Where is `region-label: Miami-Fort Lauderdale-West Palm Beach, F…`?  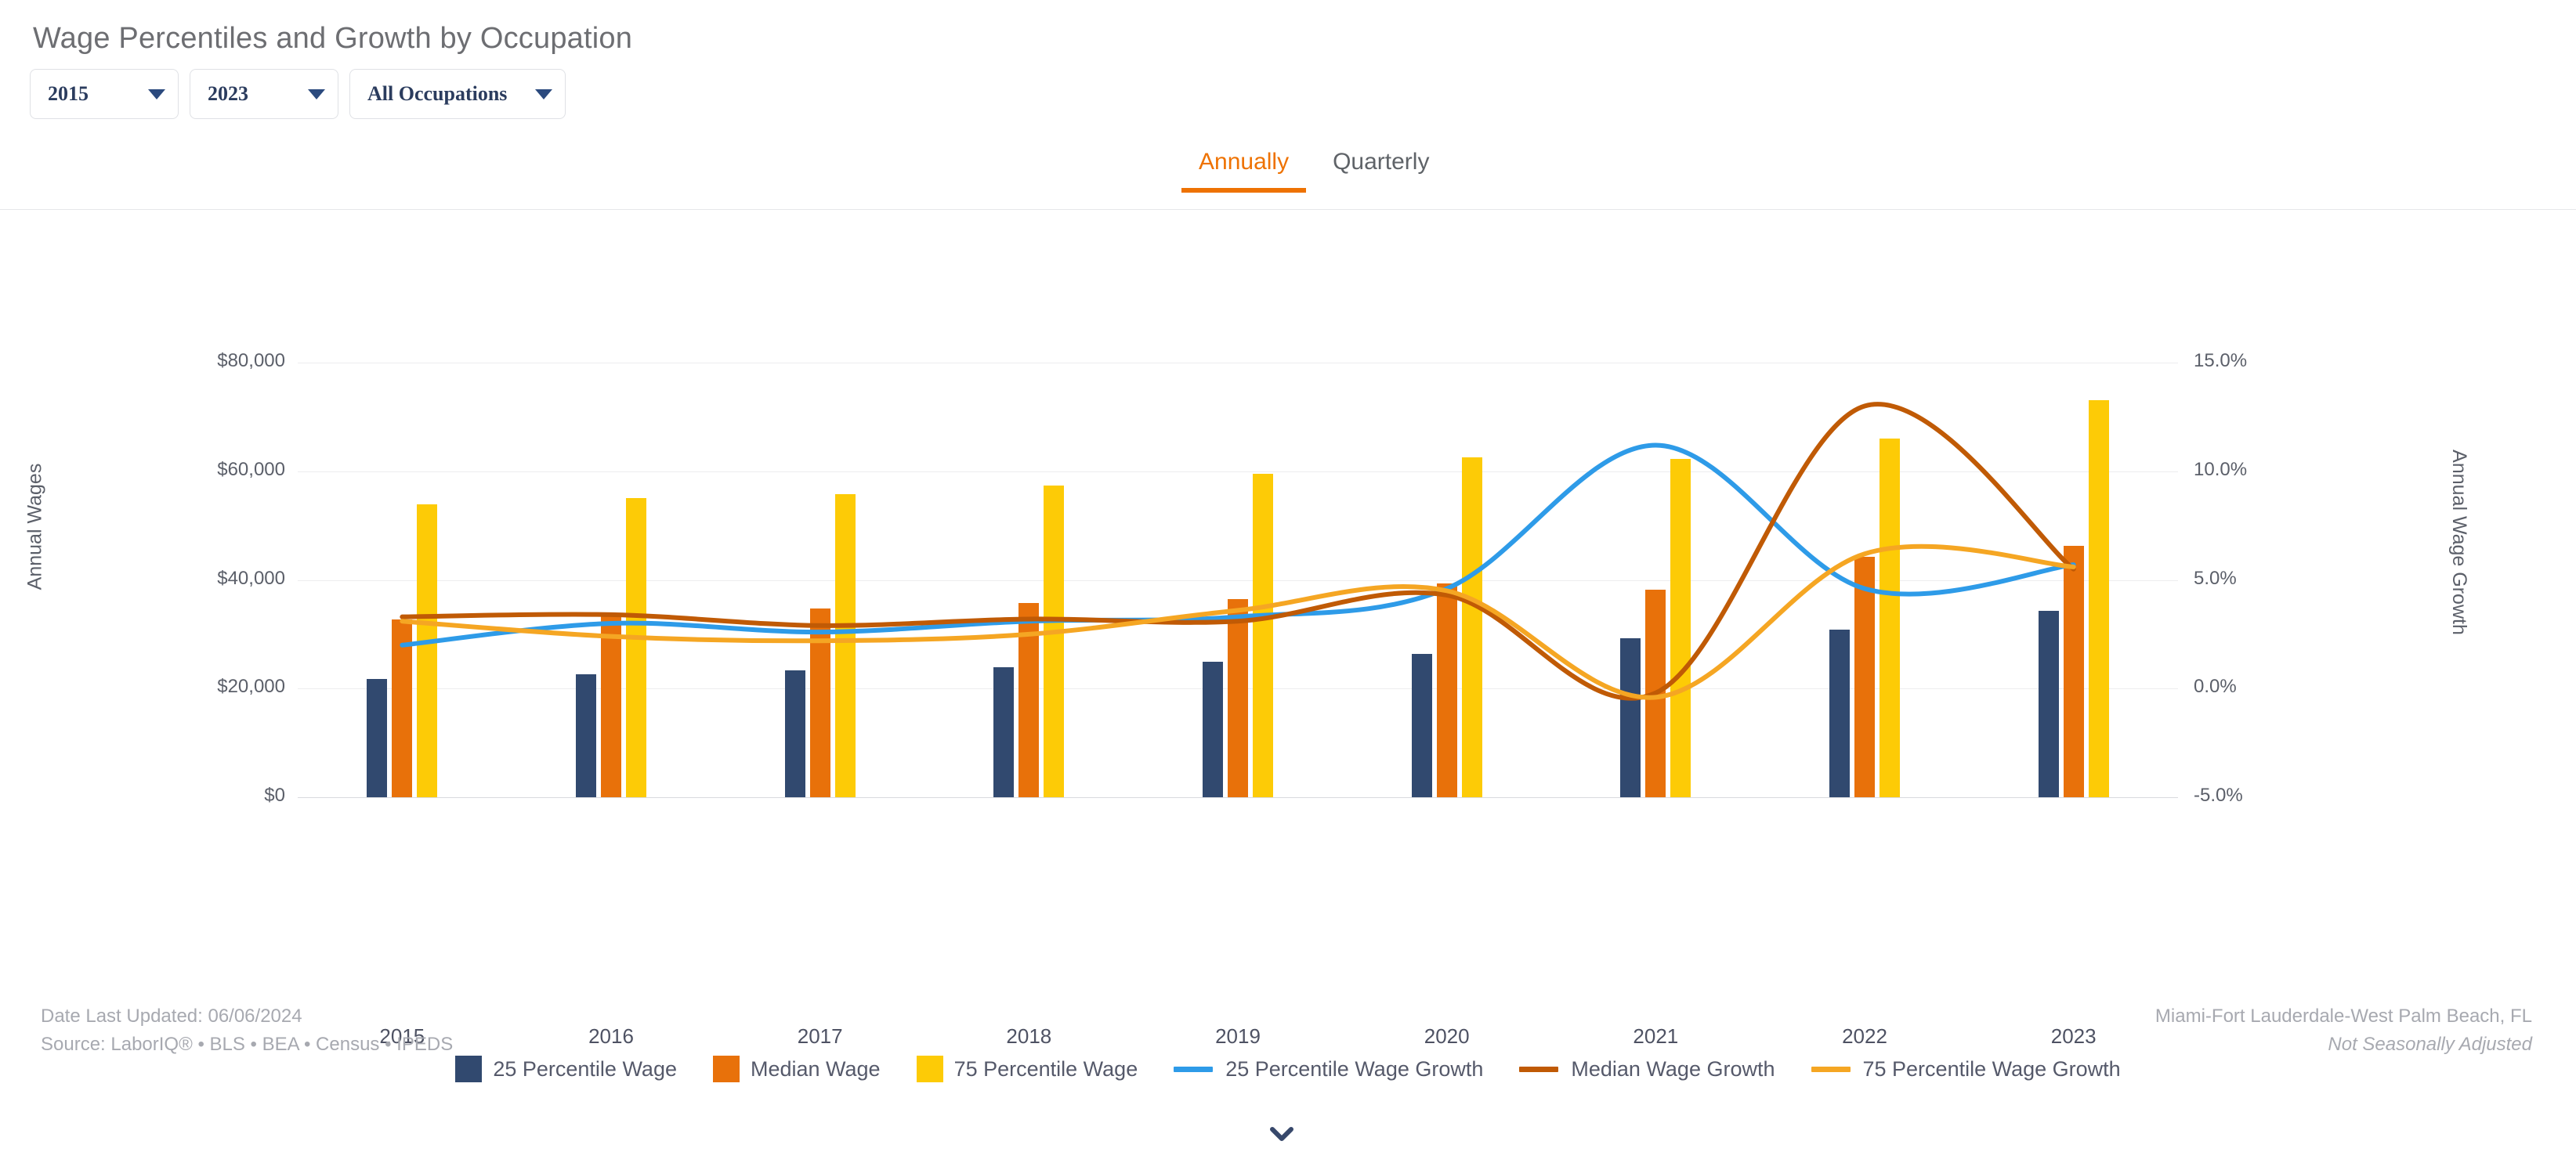 region-label: Miami-Fort Lauderdale-West Palm Beach, F… is located at coordinates (2343, 1016).